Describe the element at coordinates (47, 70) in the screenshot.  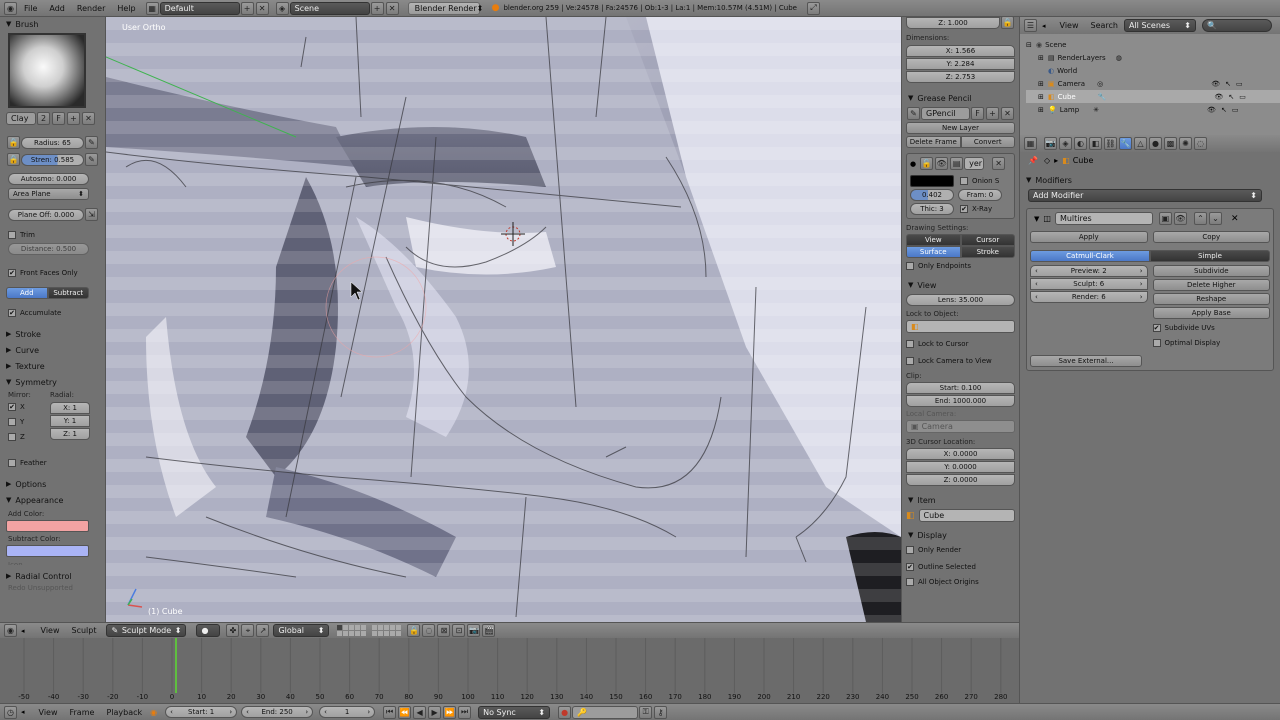
I see `brush-preview` at that location.